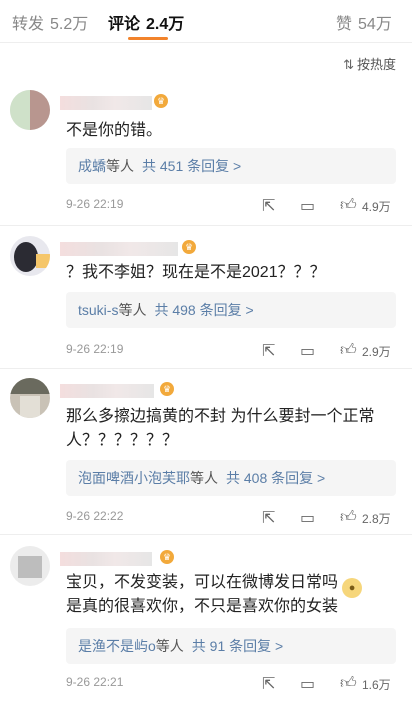 The width and height of the screenshot is (412, 704). I want to click on reply-count-link: 共 408 条回复 >, so click(275, 478).